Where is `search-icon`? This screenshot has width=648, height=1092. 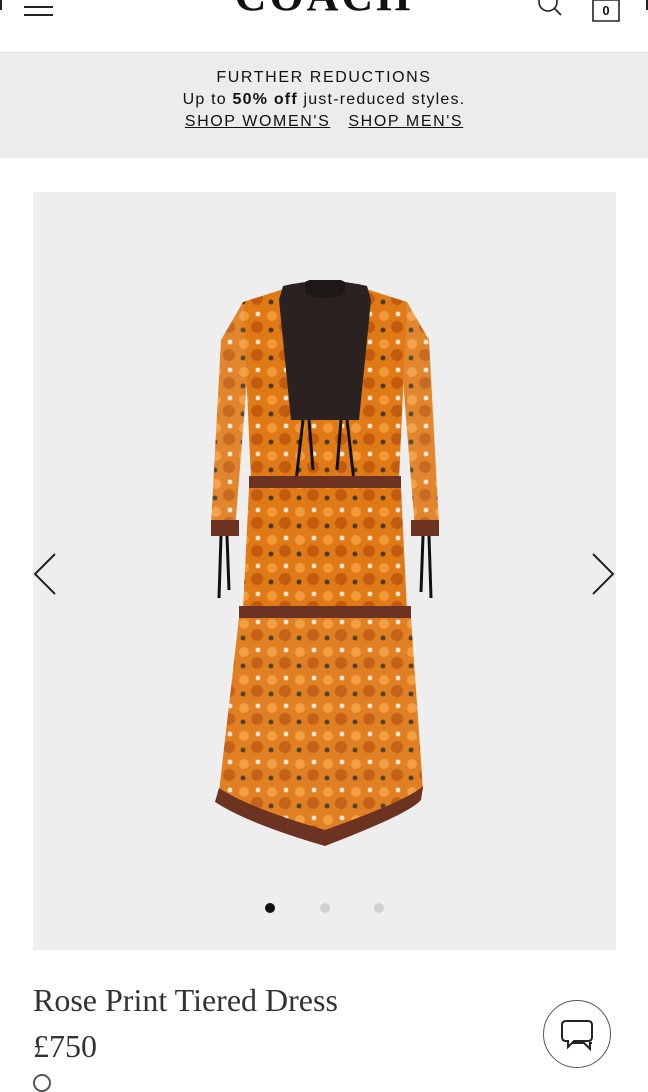 search-icon is located at coordinates (551, 11).